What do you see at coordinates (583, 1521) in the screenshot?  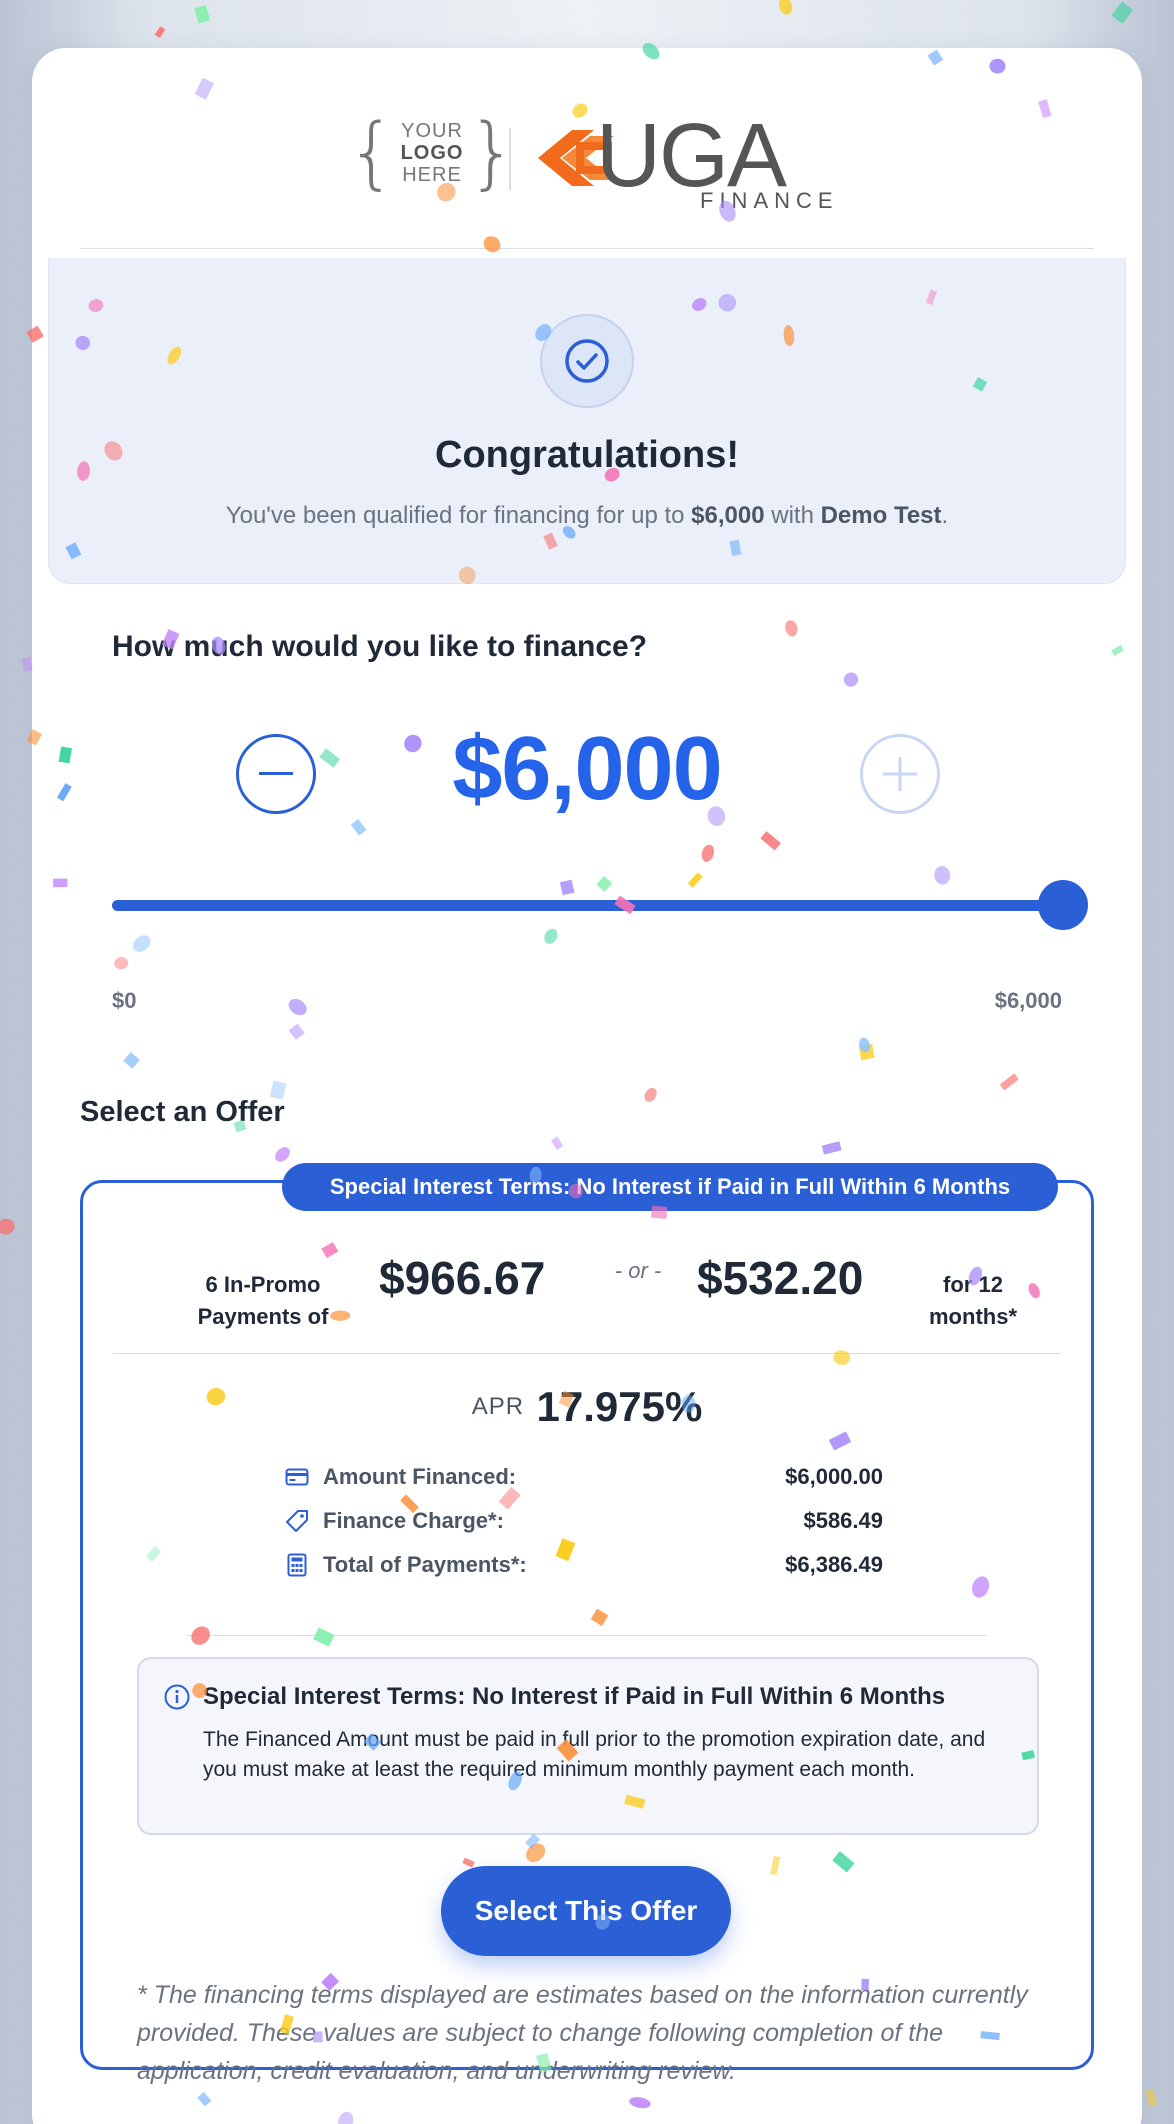 I see `detail-row-finance-charge: Finance Charge*: $586.49` at bounding box center [583, 1521].